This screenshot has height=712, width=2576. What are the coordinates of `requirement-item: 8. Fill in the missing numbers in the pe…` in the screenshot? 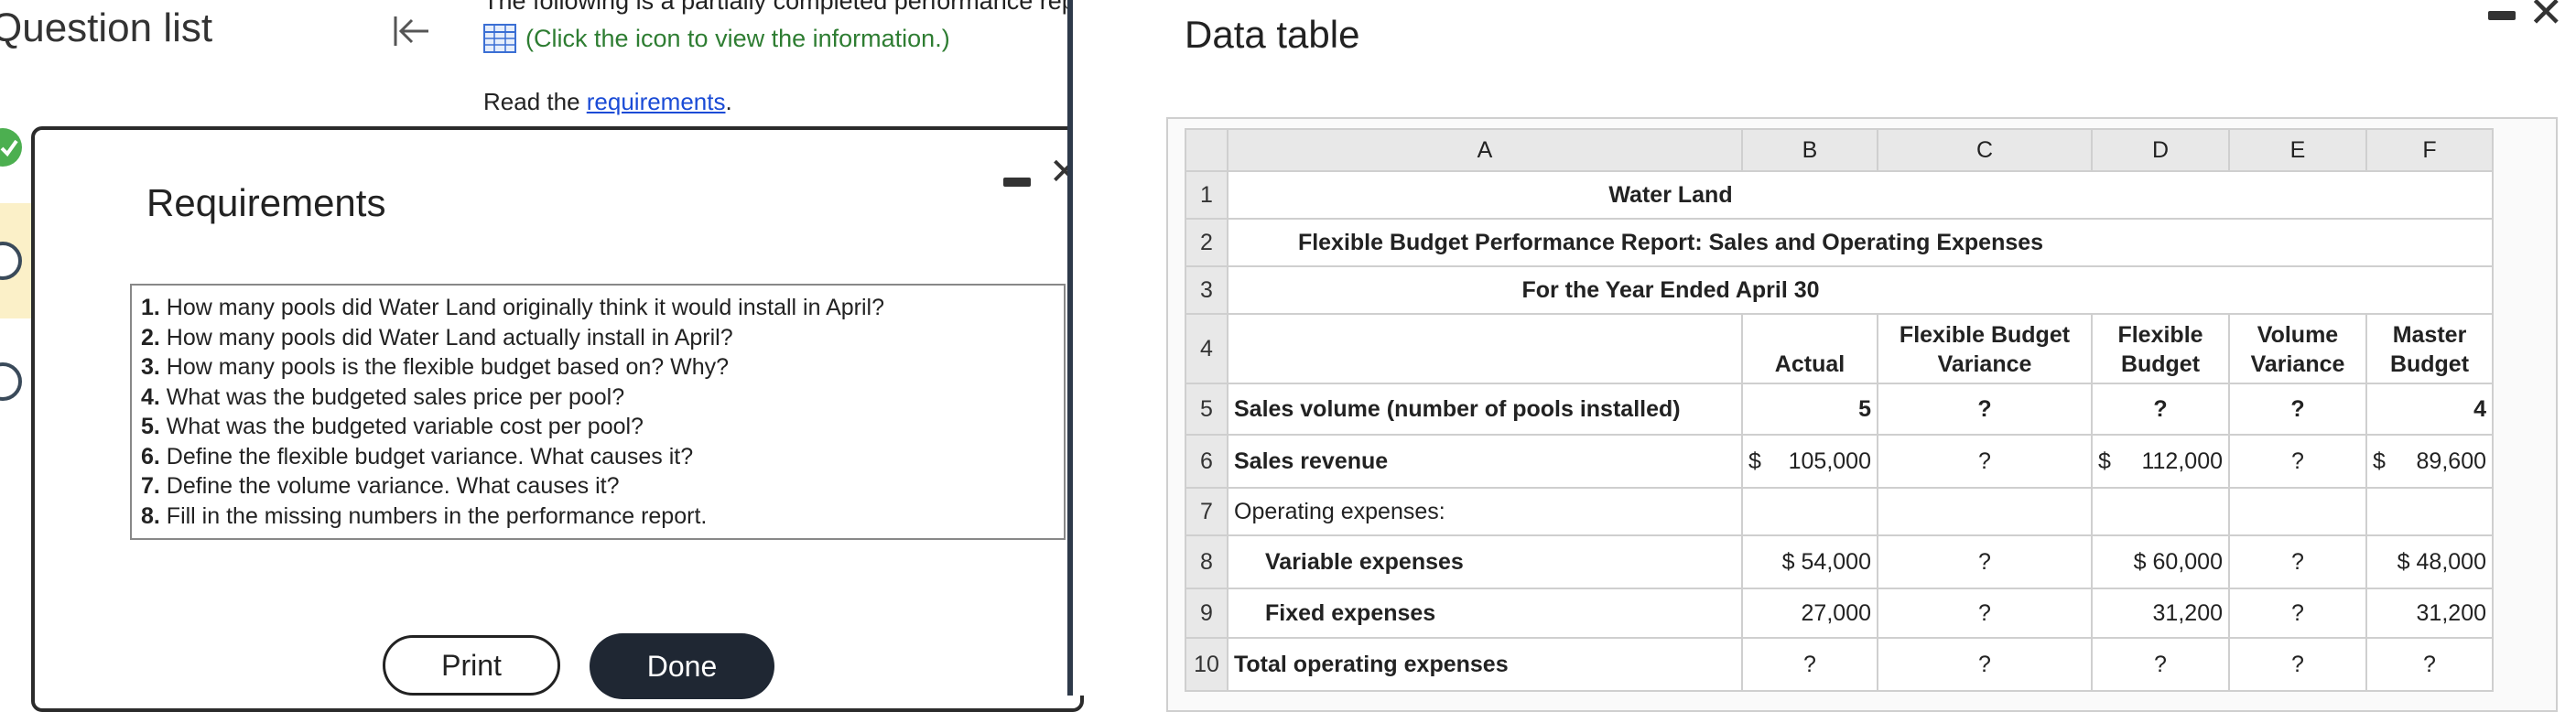 It's located at (425, 515).